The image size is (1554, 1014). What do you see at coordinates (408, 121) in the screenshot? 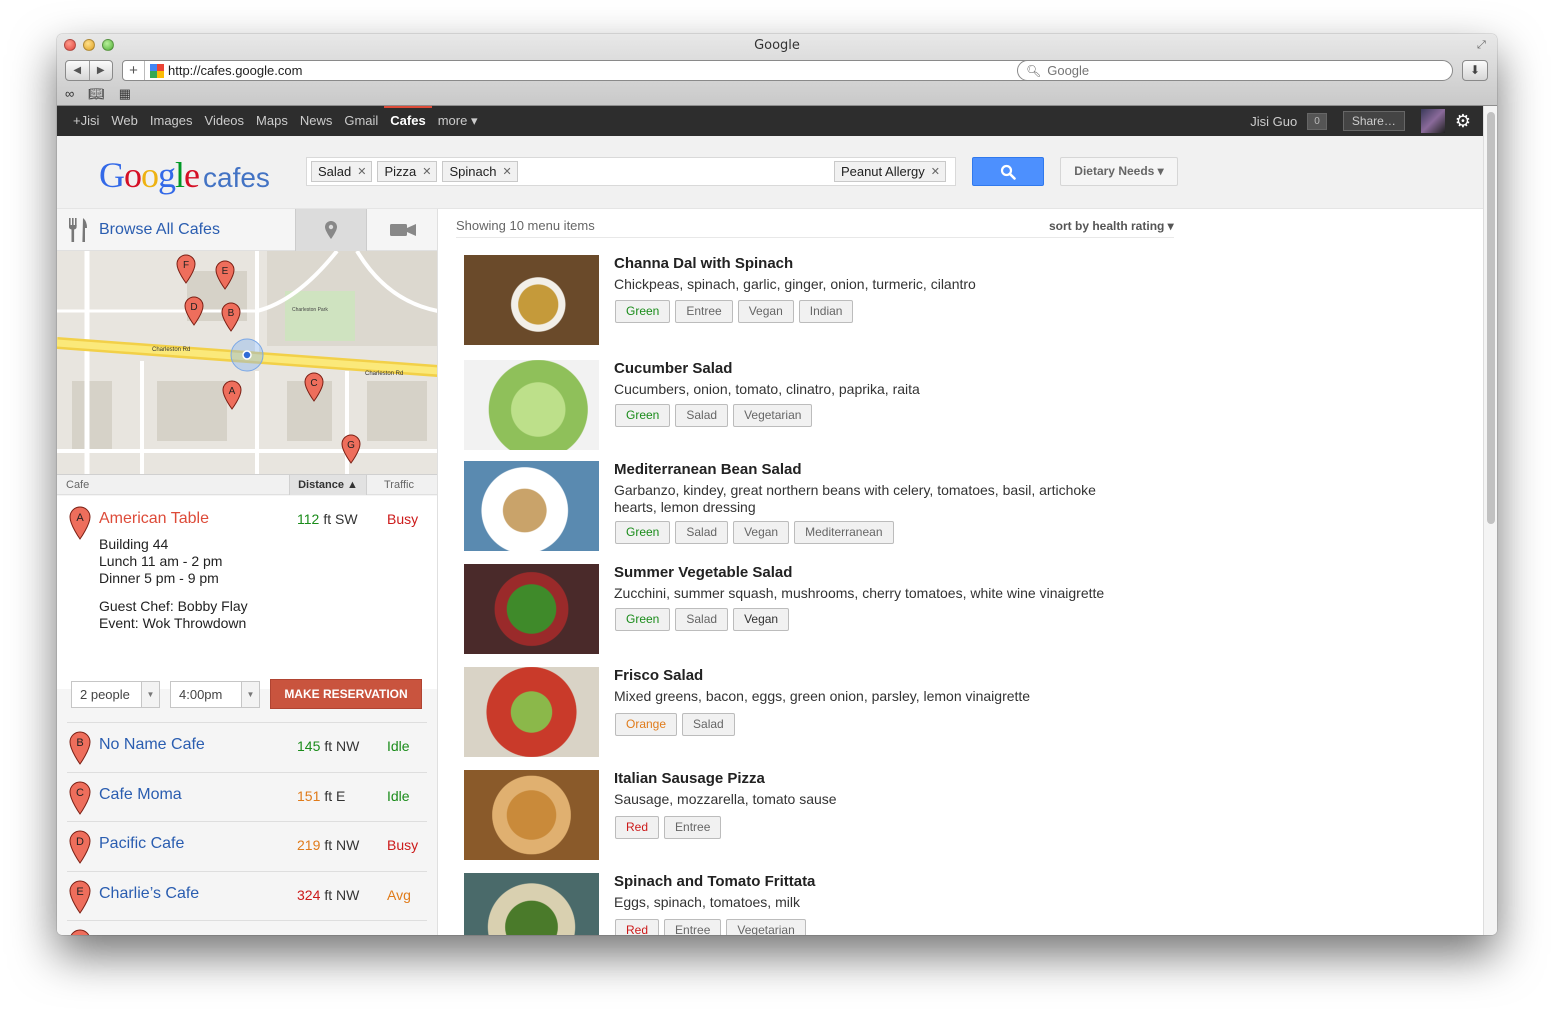
I see `gbar-link: Cafes` at bounding box center [408, 121].